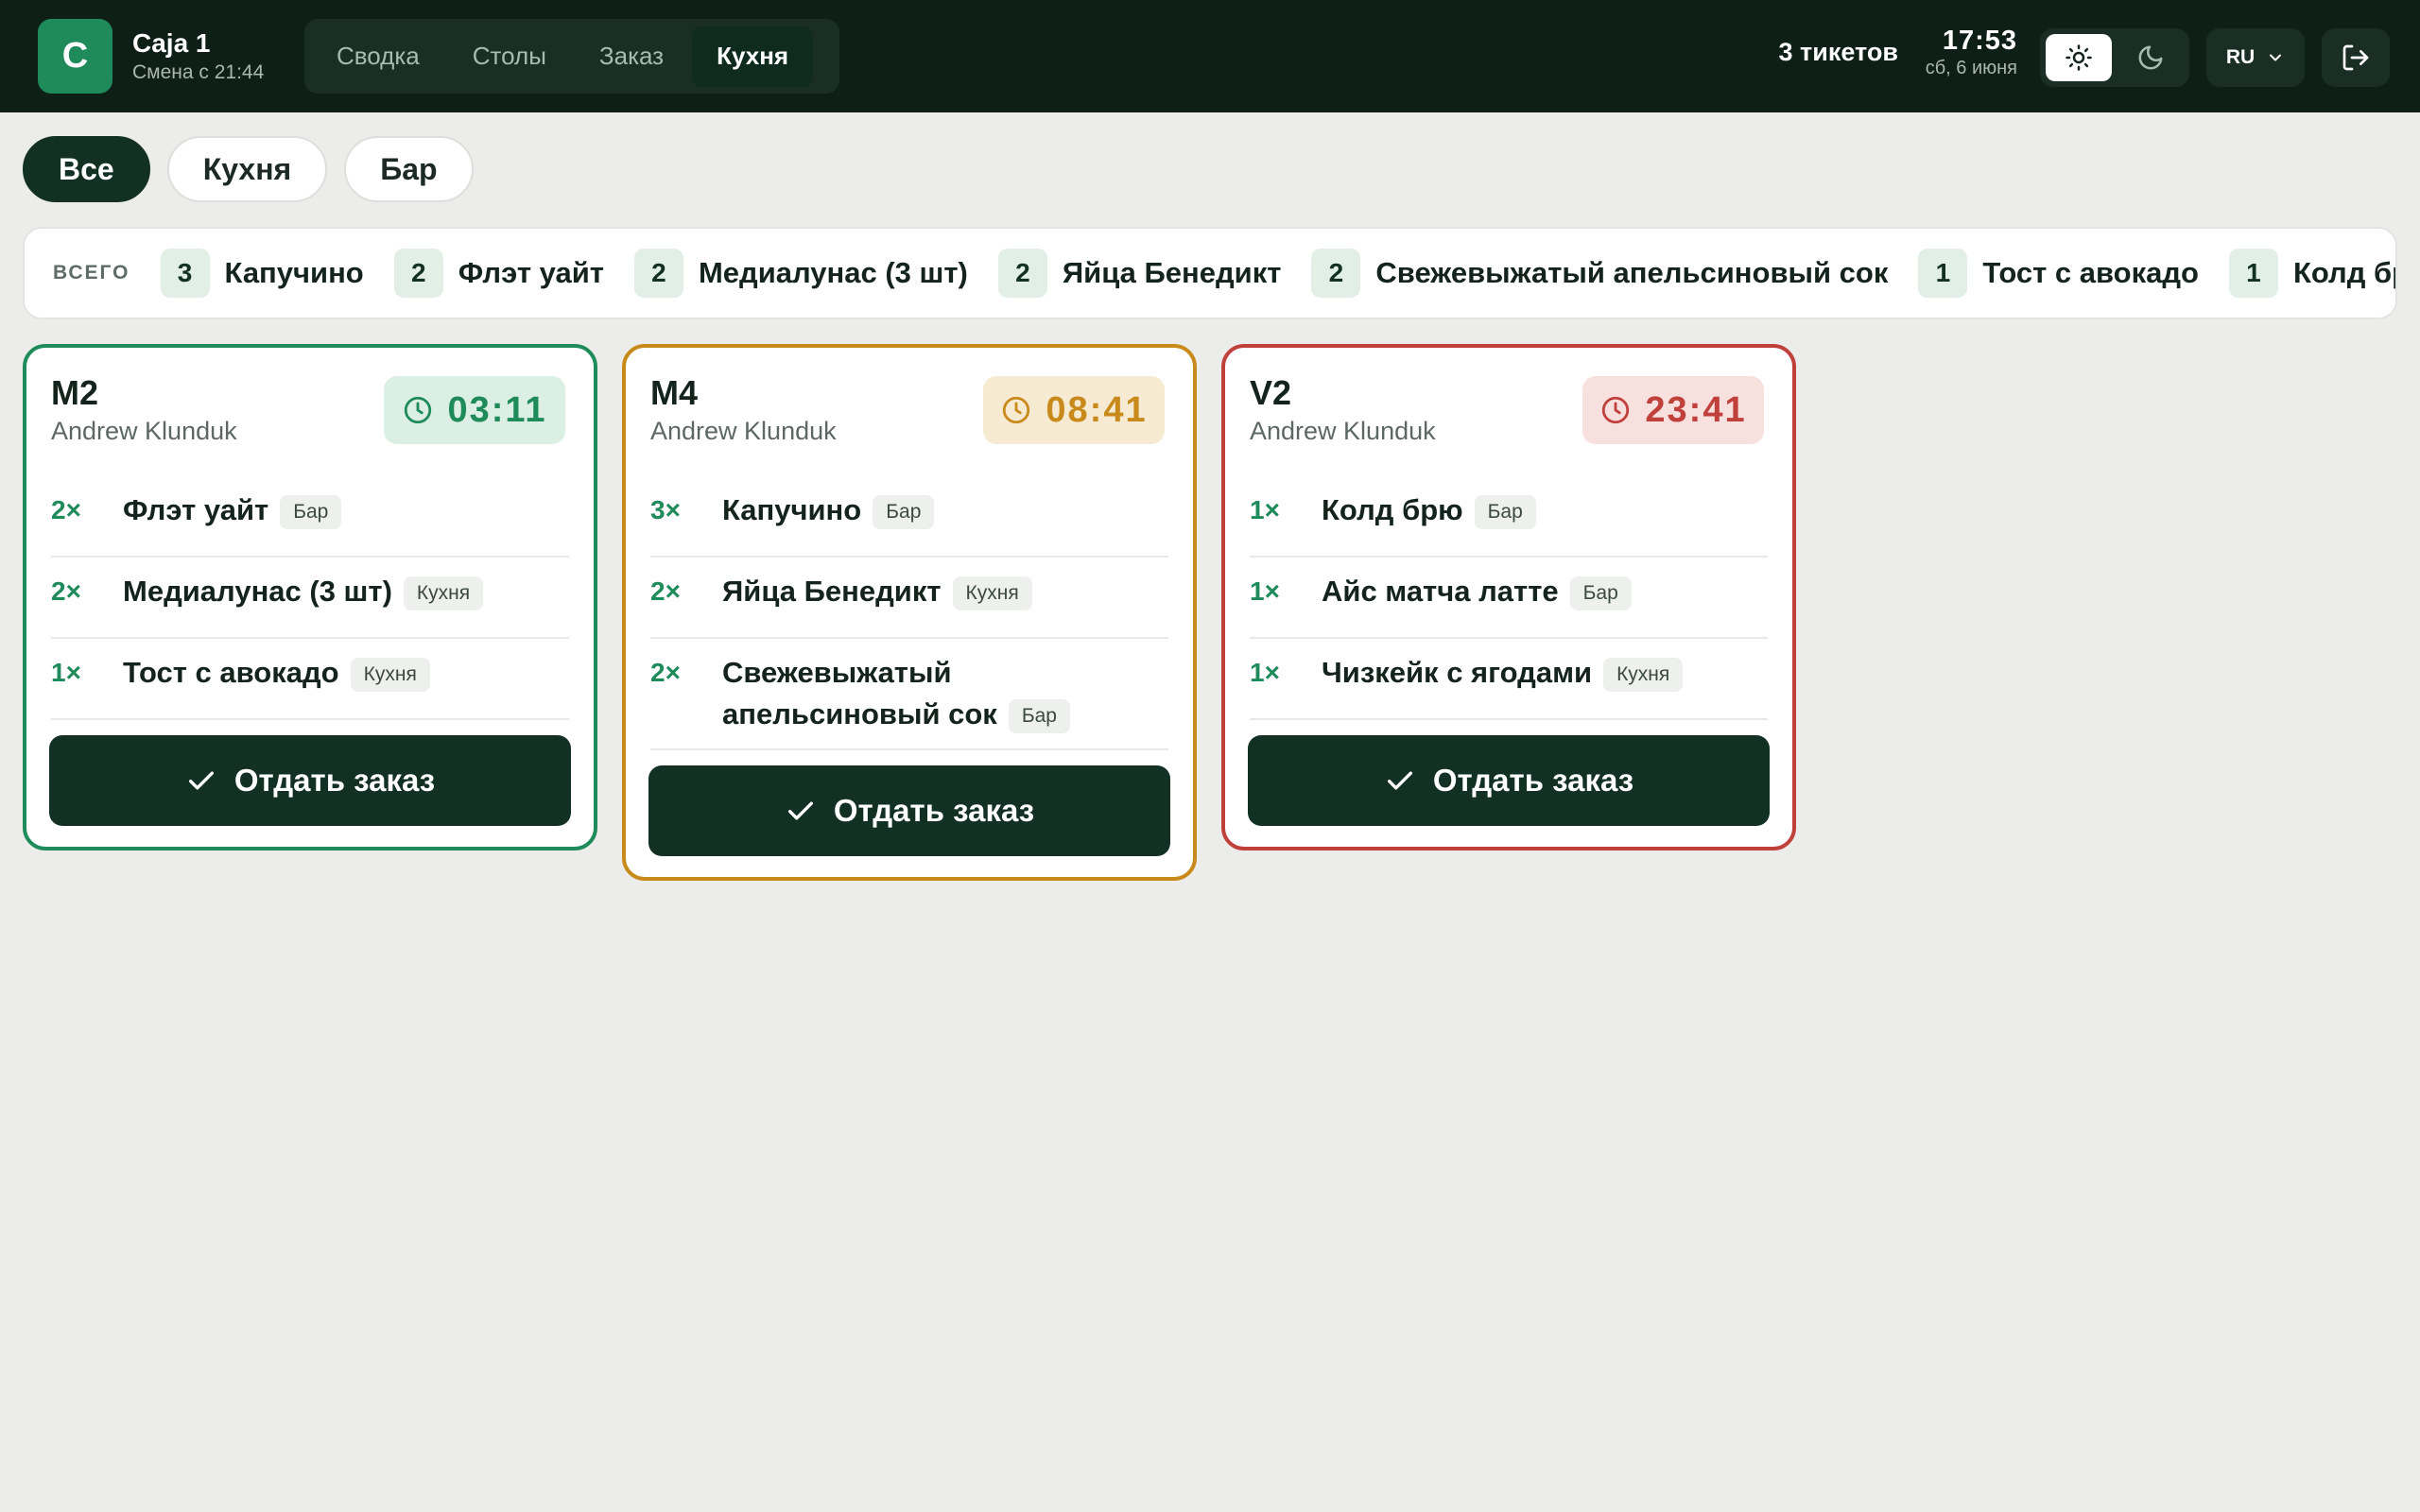 This screenshot has height=1512, width=2420. Describe the element at coordinates (497, 409) in the screenshot. I see `ticket-timer-value: 03:11` at that location.